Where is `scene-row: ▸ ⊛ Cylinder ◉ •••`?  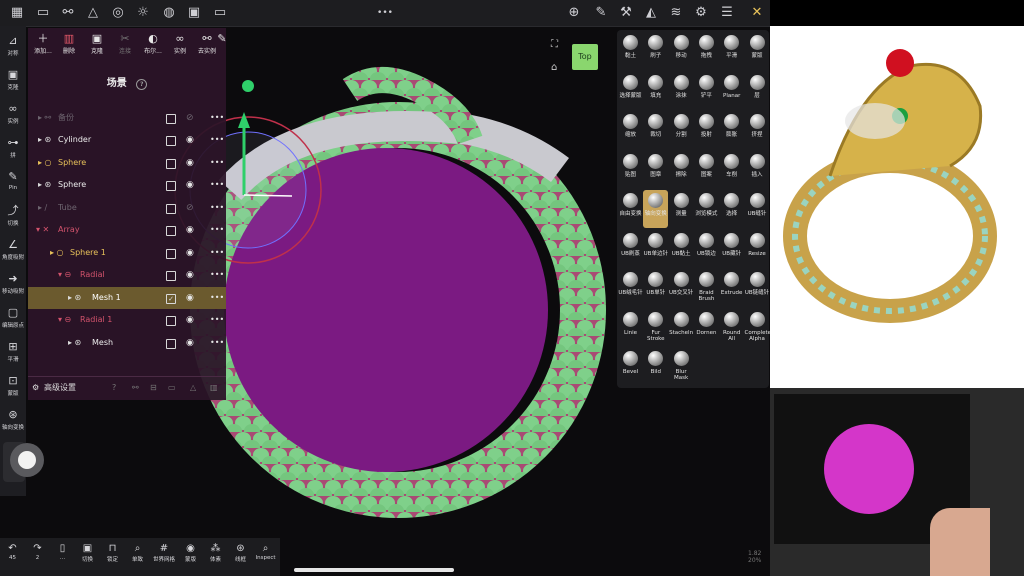
scene-row: ▸ ⊛ Cylinder ◉ ••• is located at coordinates (127, 140).